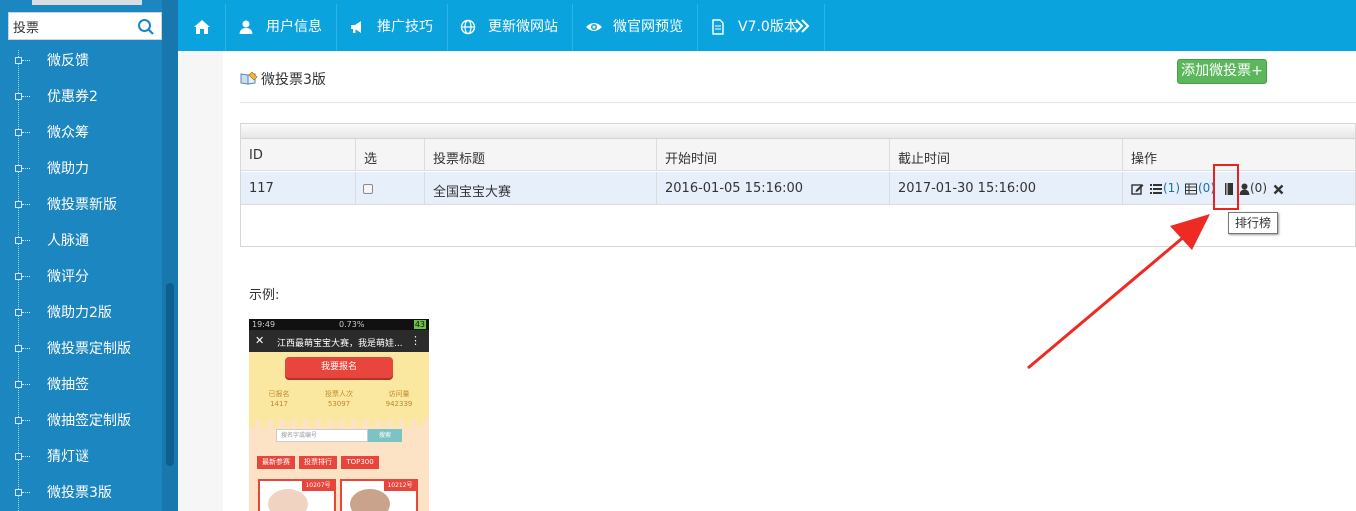  I want to click on search-icon, so click(146, 27).